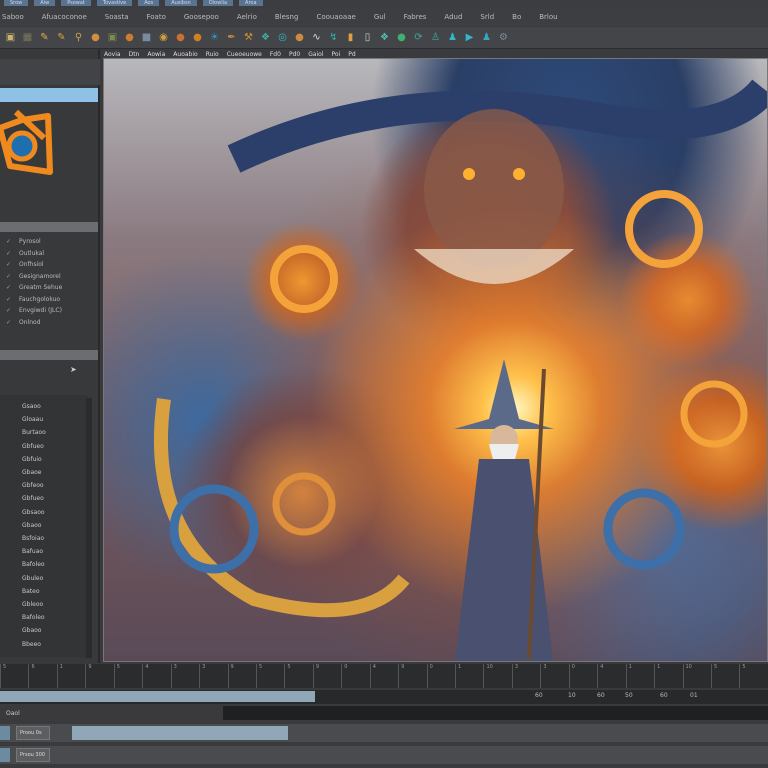 Image resolution: width=768 pixels, height=768 pixels. What do you see at coordinates (336, 54) in the screenshot?
I see `viewport-header-item: Poi` at bounding box center [336, 54].